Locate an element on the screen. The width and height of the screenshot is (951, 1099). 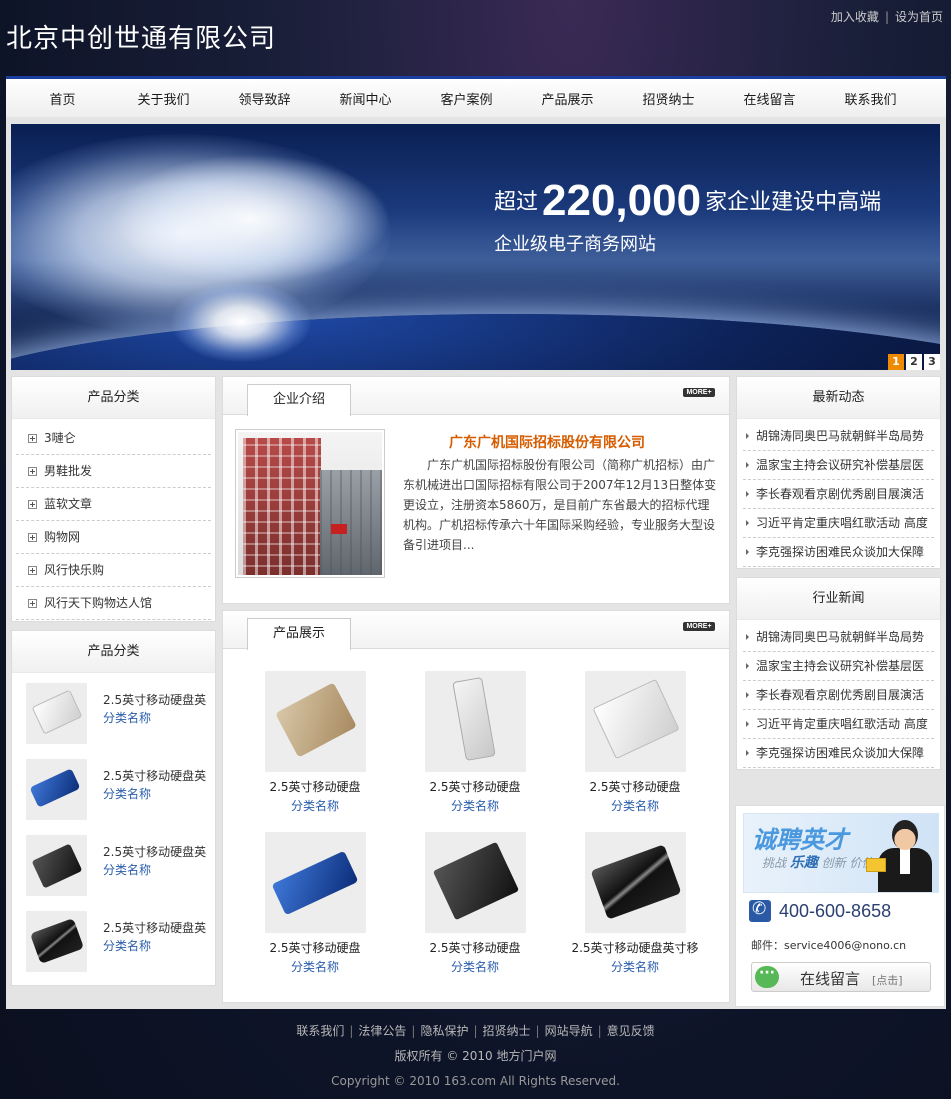
phone-row: 400-600-8658 is located at coordinates (820, 910).